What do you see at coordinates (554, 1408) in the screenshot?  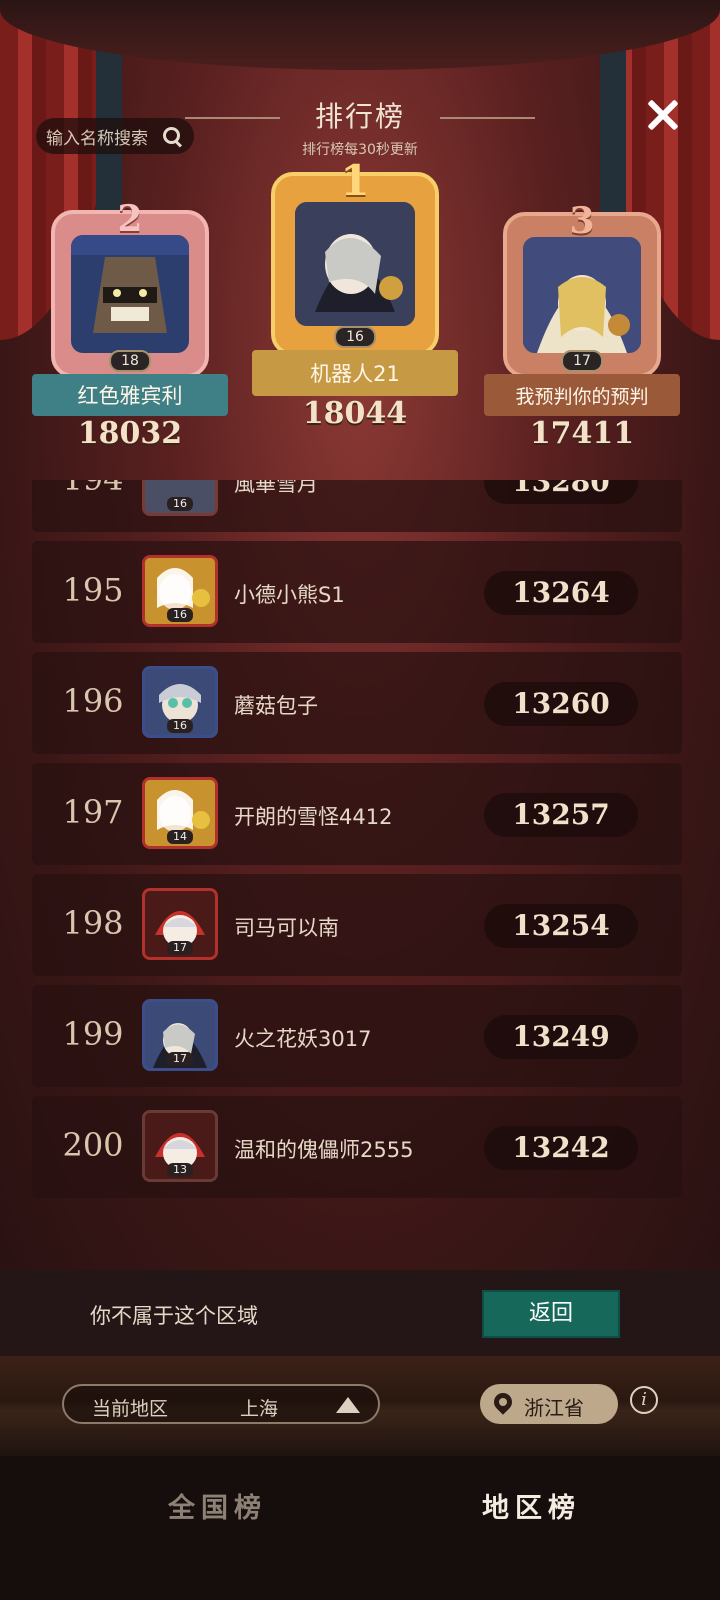 I see `province-label: 浙江省` at bounding box center [554, 1408].